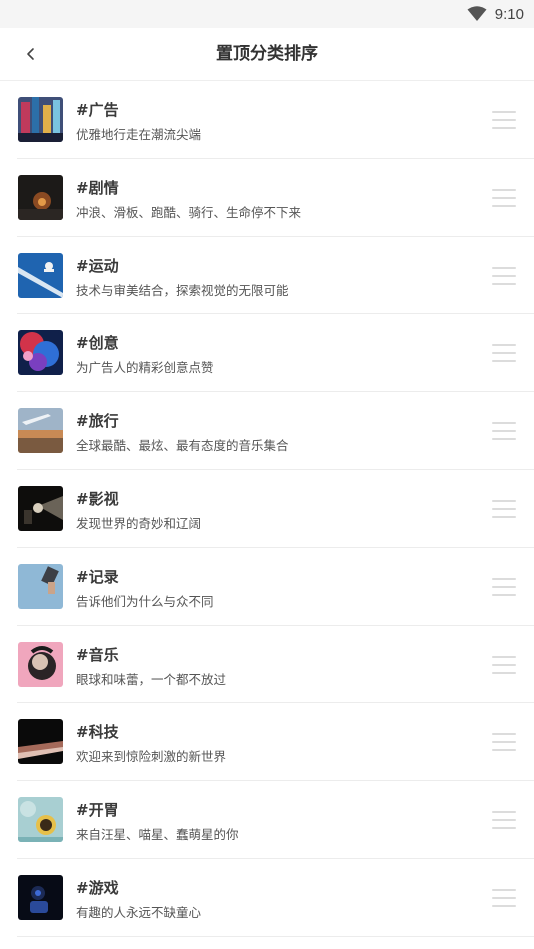  I want to click on category-description: 冲浪、滑板、跑酷、骑行、生命停不下来, so click(189, 212).